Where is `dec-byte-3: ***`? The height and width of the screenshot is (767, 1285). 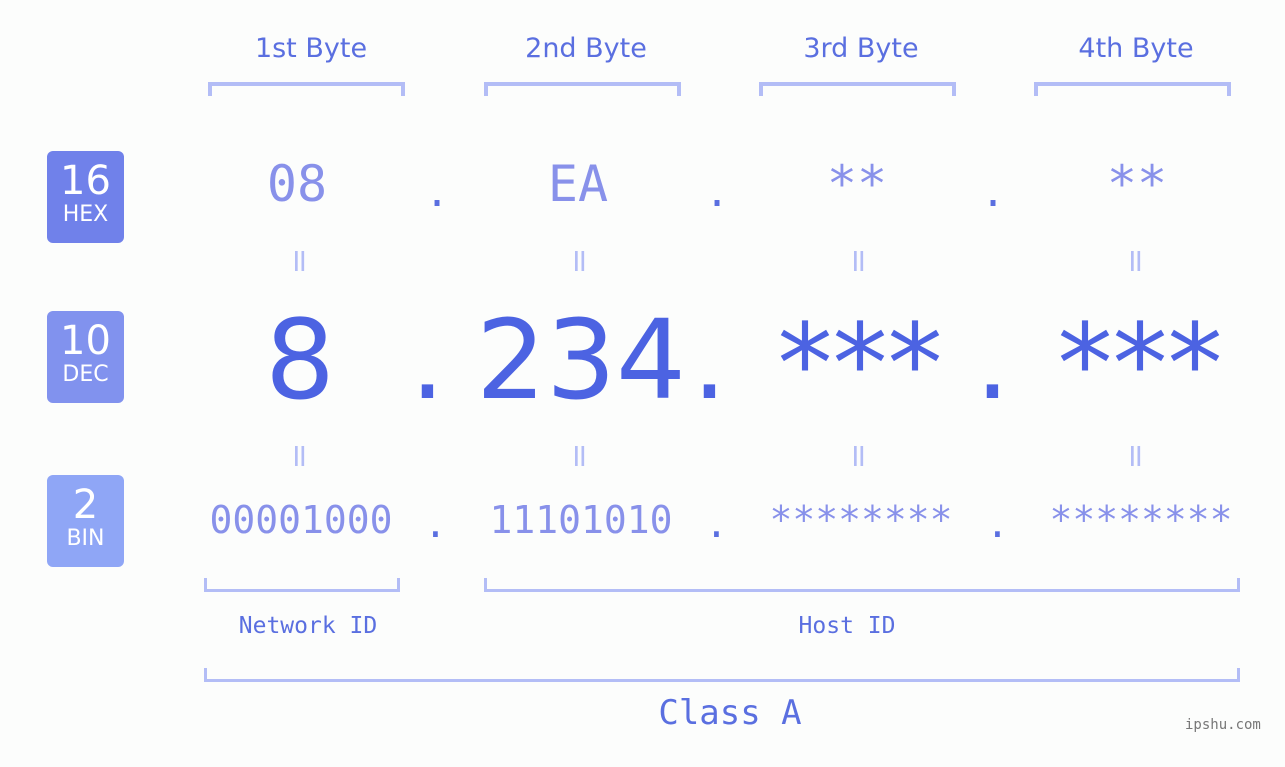
dec-byte-3: *** is located at coordinates (860, 364).